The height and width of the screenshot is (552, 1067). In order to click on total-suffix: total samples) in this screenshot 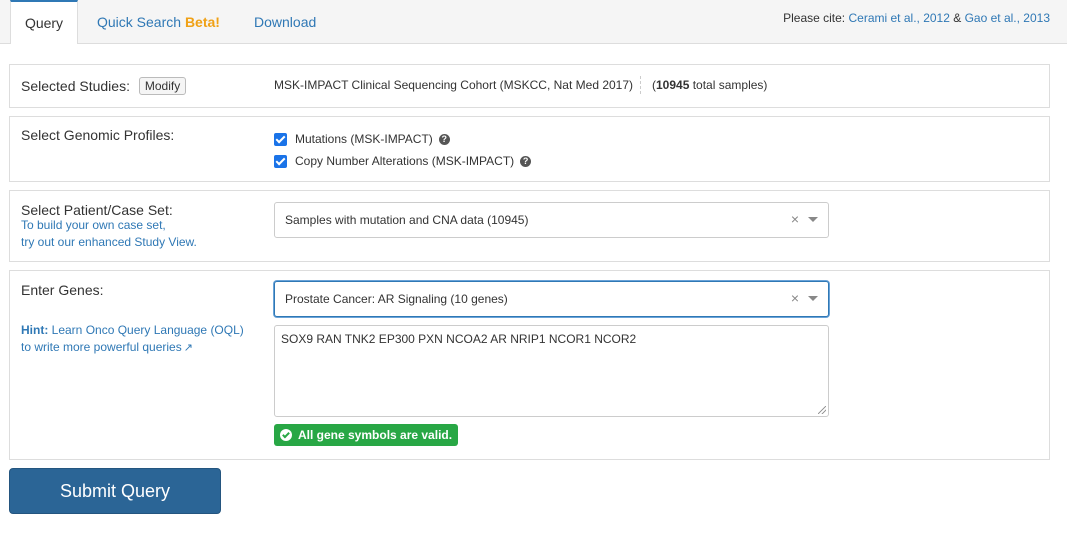, I will do `click(728, 85)`.